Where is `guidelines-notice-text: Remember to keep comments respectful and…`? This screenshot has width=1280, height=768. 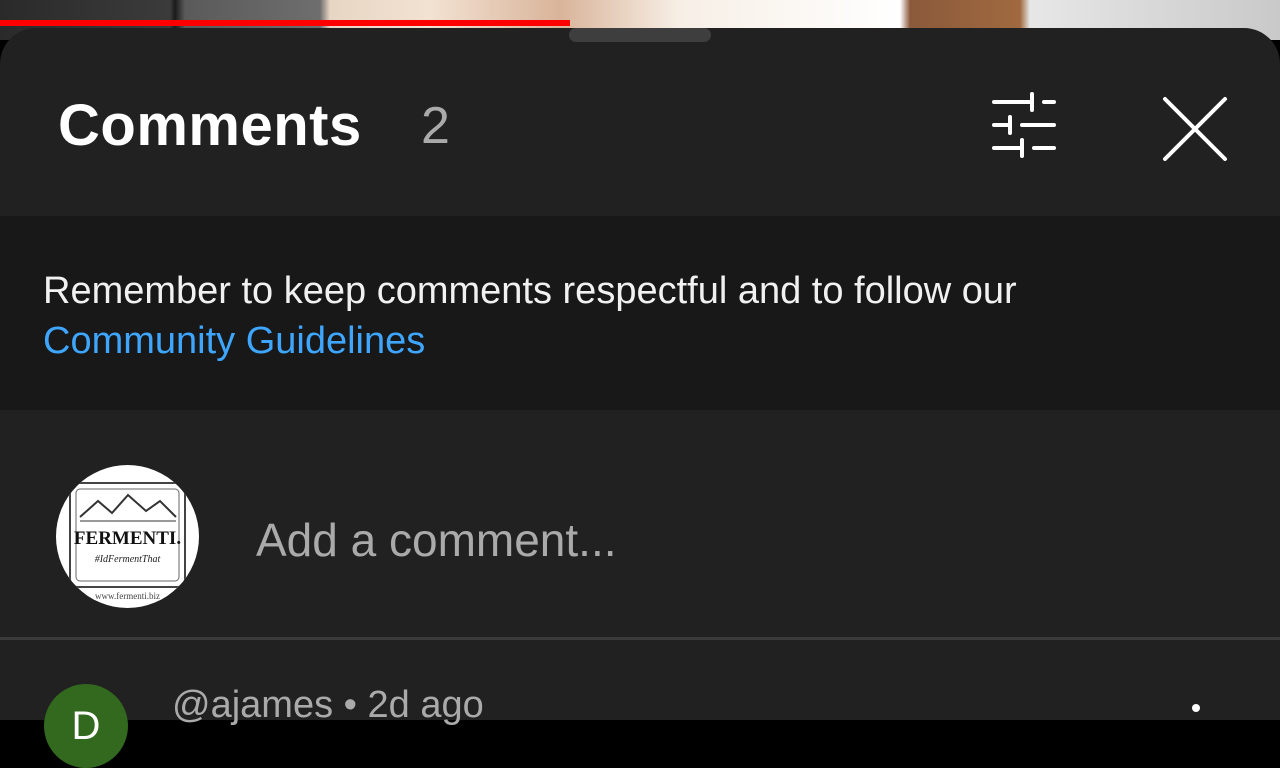 guidelines-notice-text: Remember to keep comments respectful and… is located at coordinates (593, 316).